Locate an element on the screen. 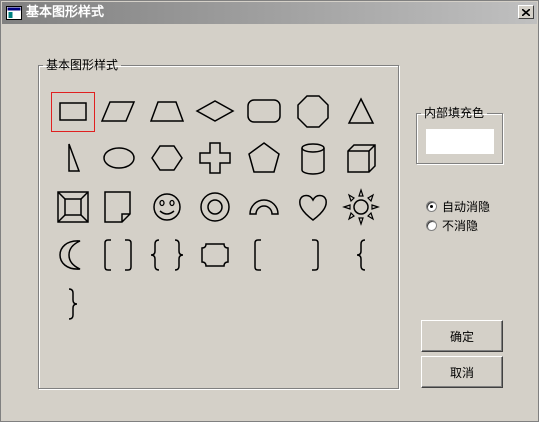  parallelogram-icon is located at coordinates (118, 111).